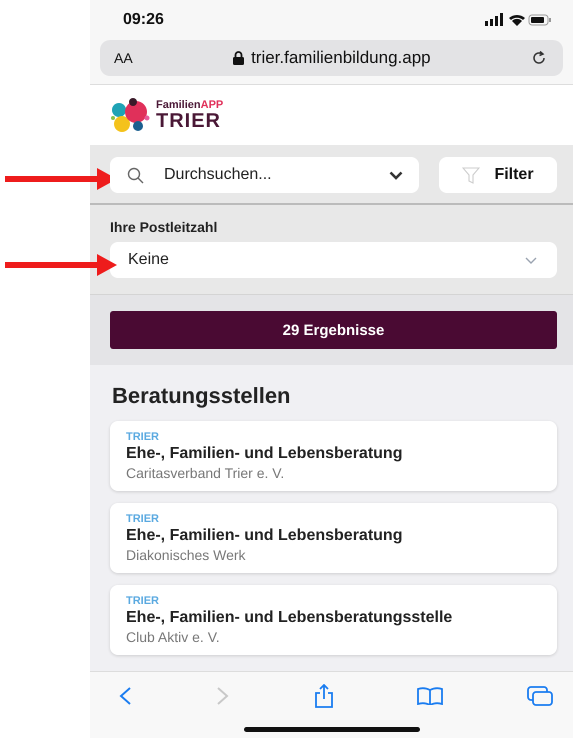 The width and height of the screenshot is (573, 738). I want to click on filter-button: Filter, so click(498, 175).